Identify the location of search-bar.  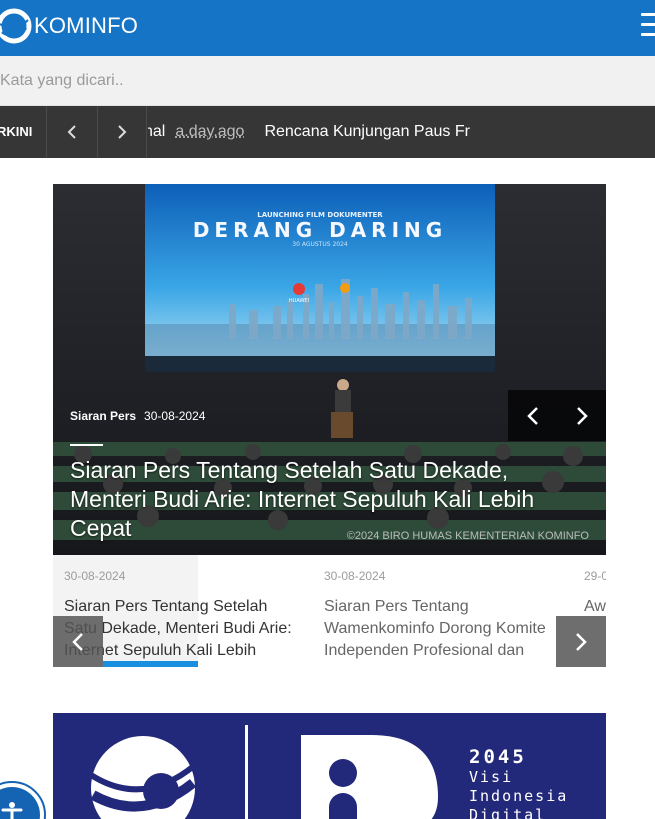
(327, 81).